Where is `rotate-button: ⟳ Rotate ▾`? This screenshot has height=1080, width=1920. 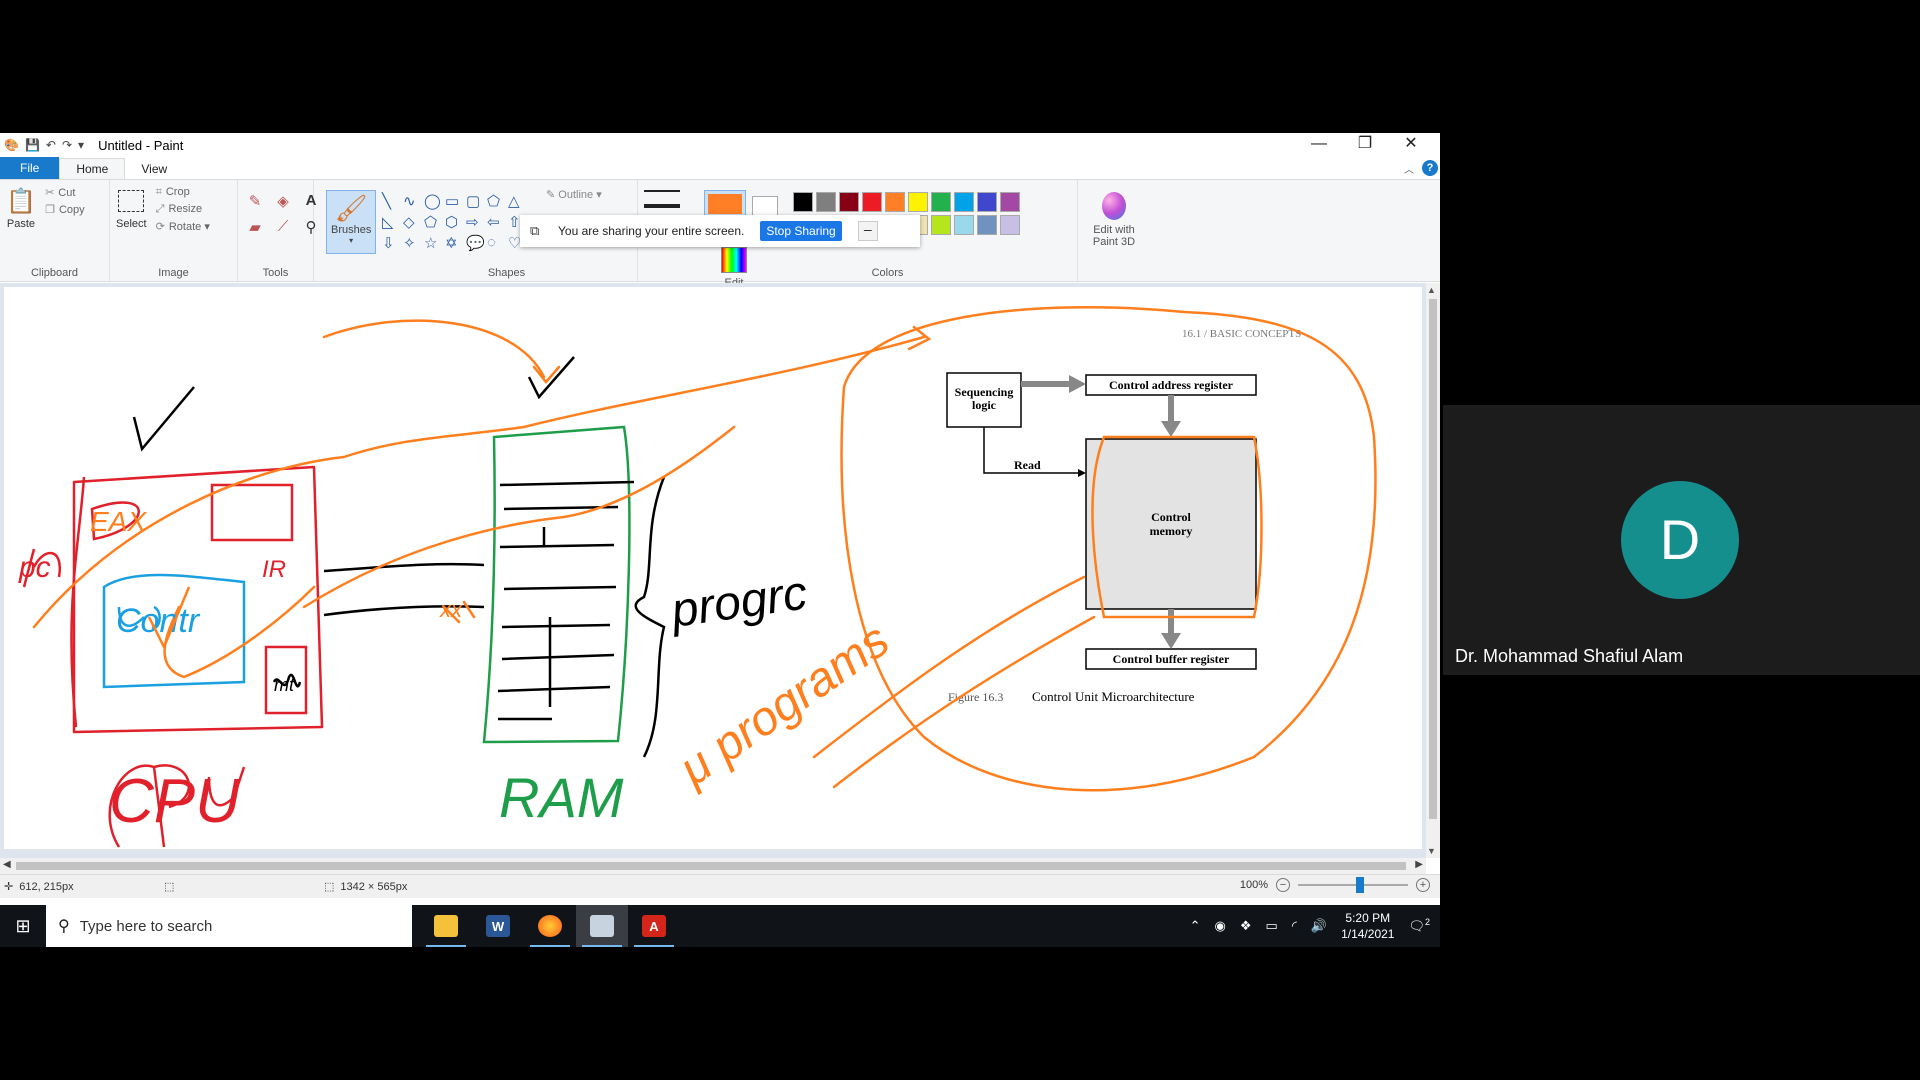 rotate-button: ⟳ Rotate ▾ is located at coordinates (183, 226).